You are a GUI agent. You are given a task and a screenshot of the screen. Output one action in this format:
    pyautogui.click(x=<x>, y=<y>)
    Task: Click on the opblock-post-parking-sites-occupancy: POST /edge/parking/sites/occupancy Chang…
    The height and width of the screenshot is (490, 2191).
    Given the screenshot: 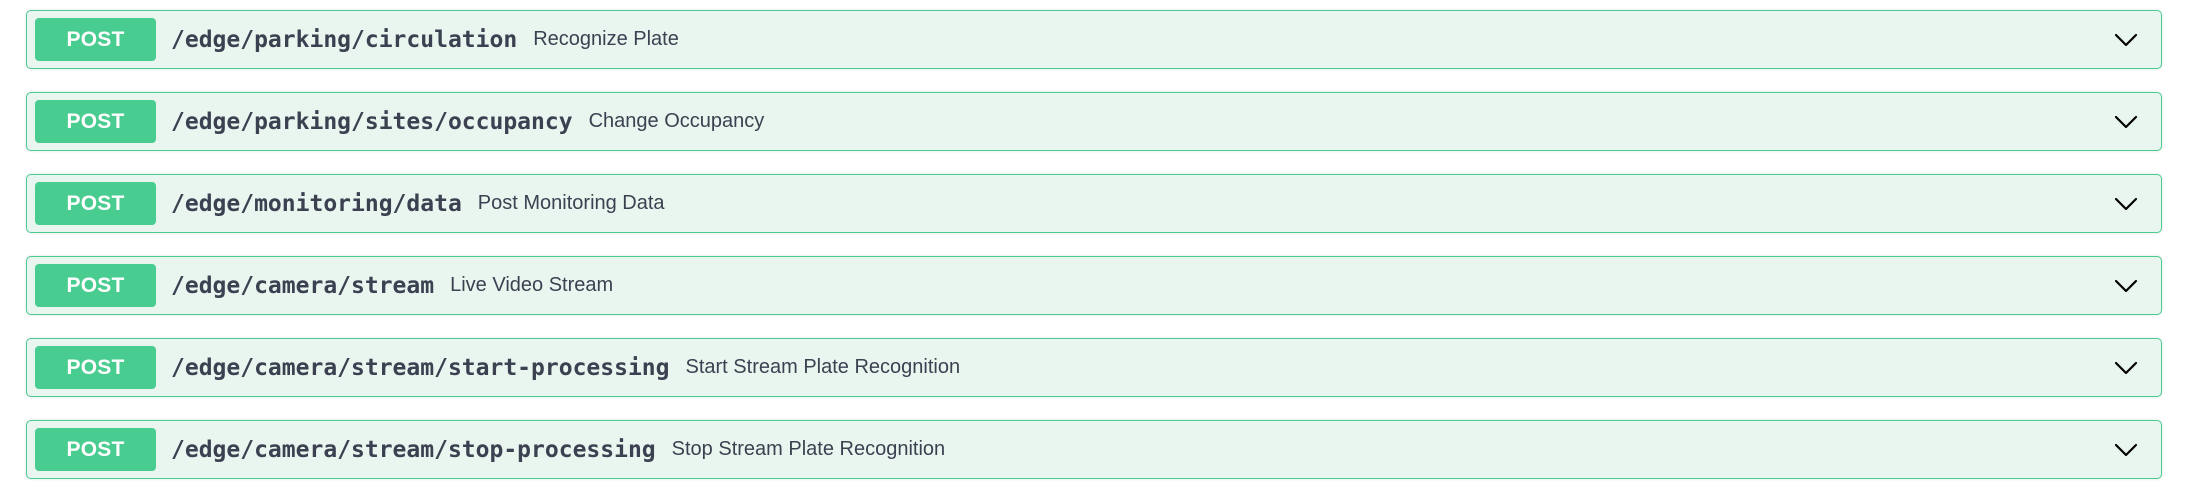 What is the action you would take?
    pyautogui.click(x=1094, y=121)
    